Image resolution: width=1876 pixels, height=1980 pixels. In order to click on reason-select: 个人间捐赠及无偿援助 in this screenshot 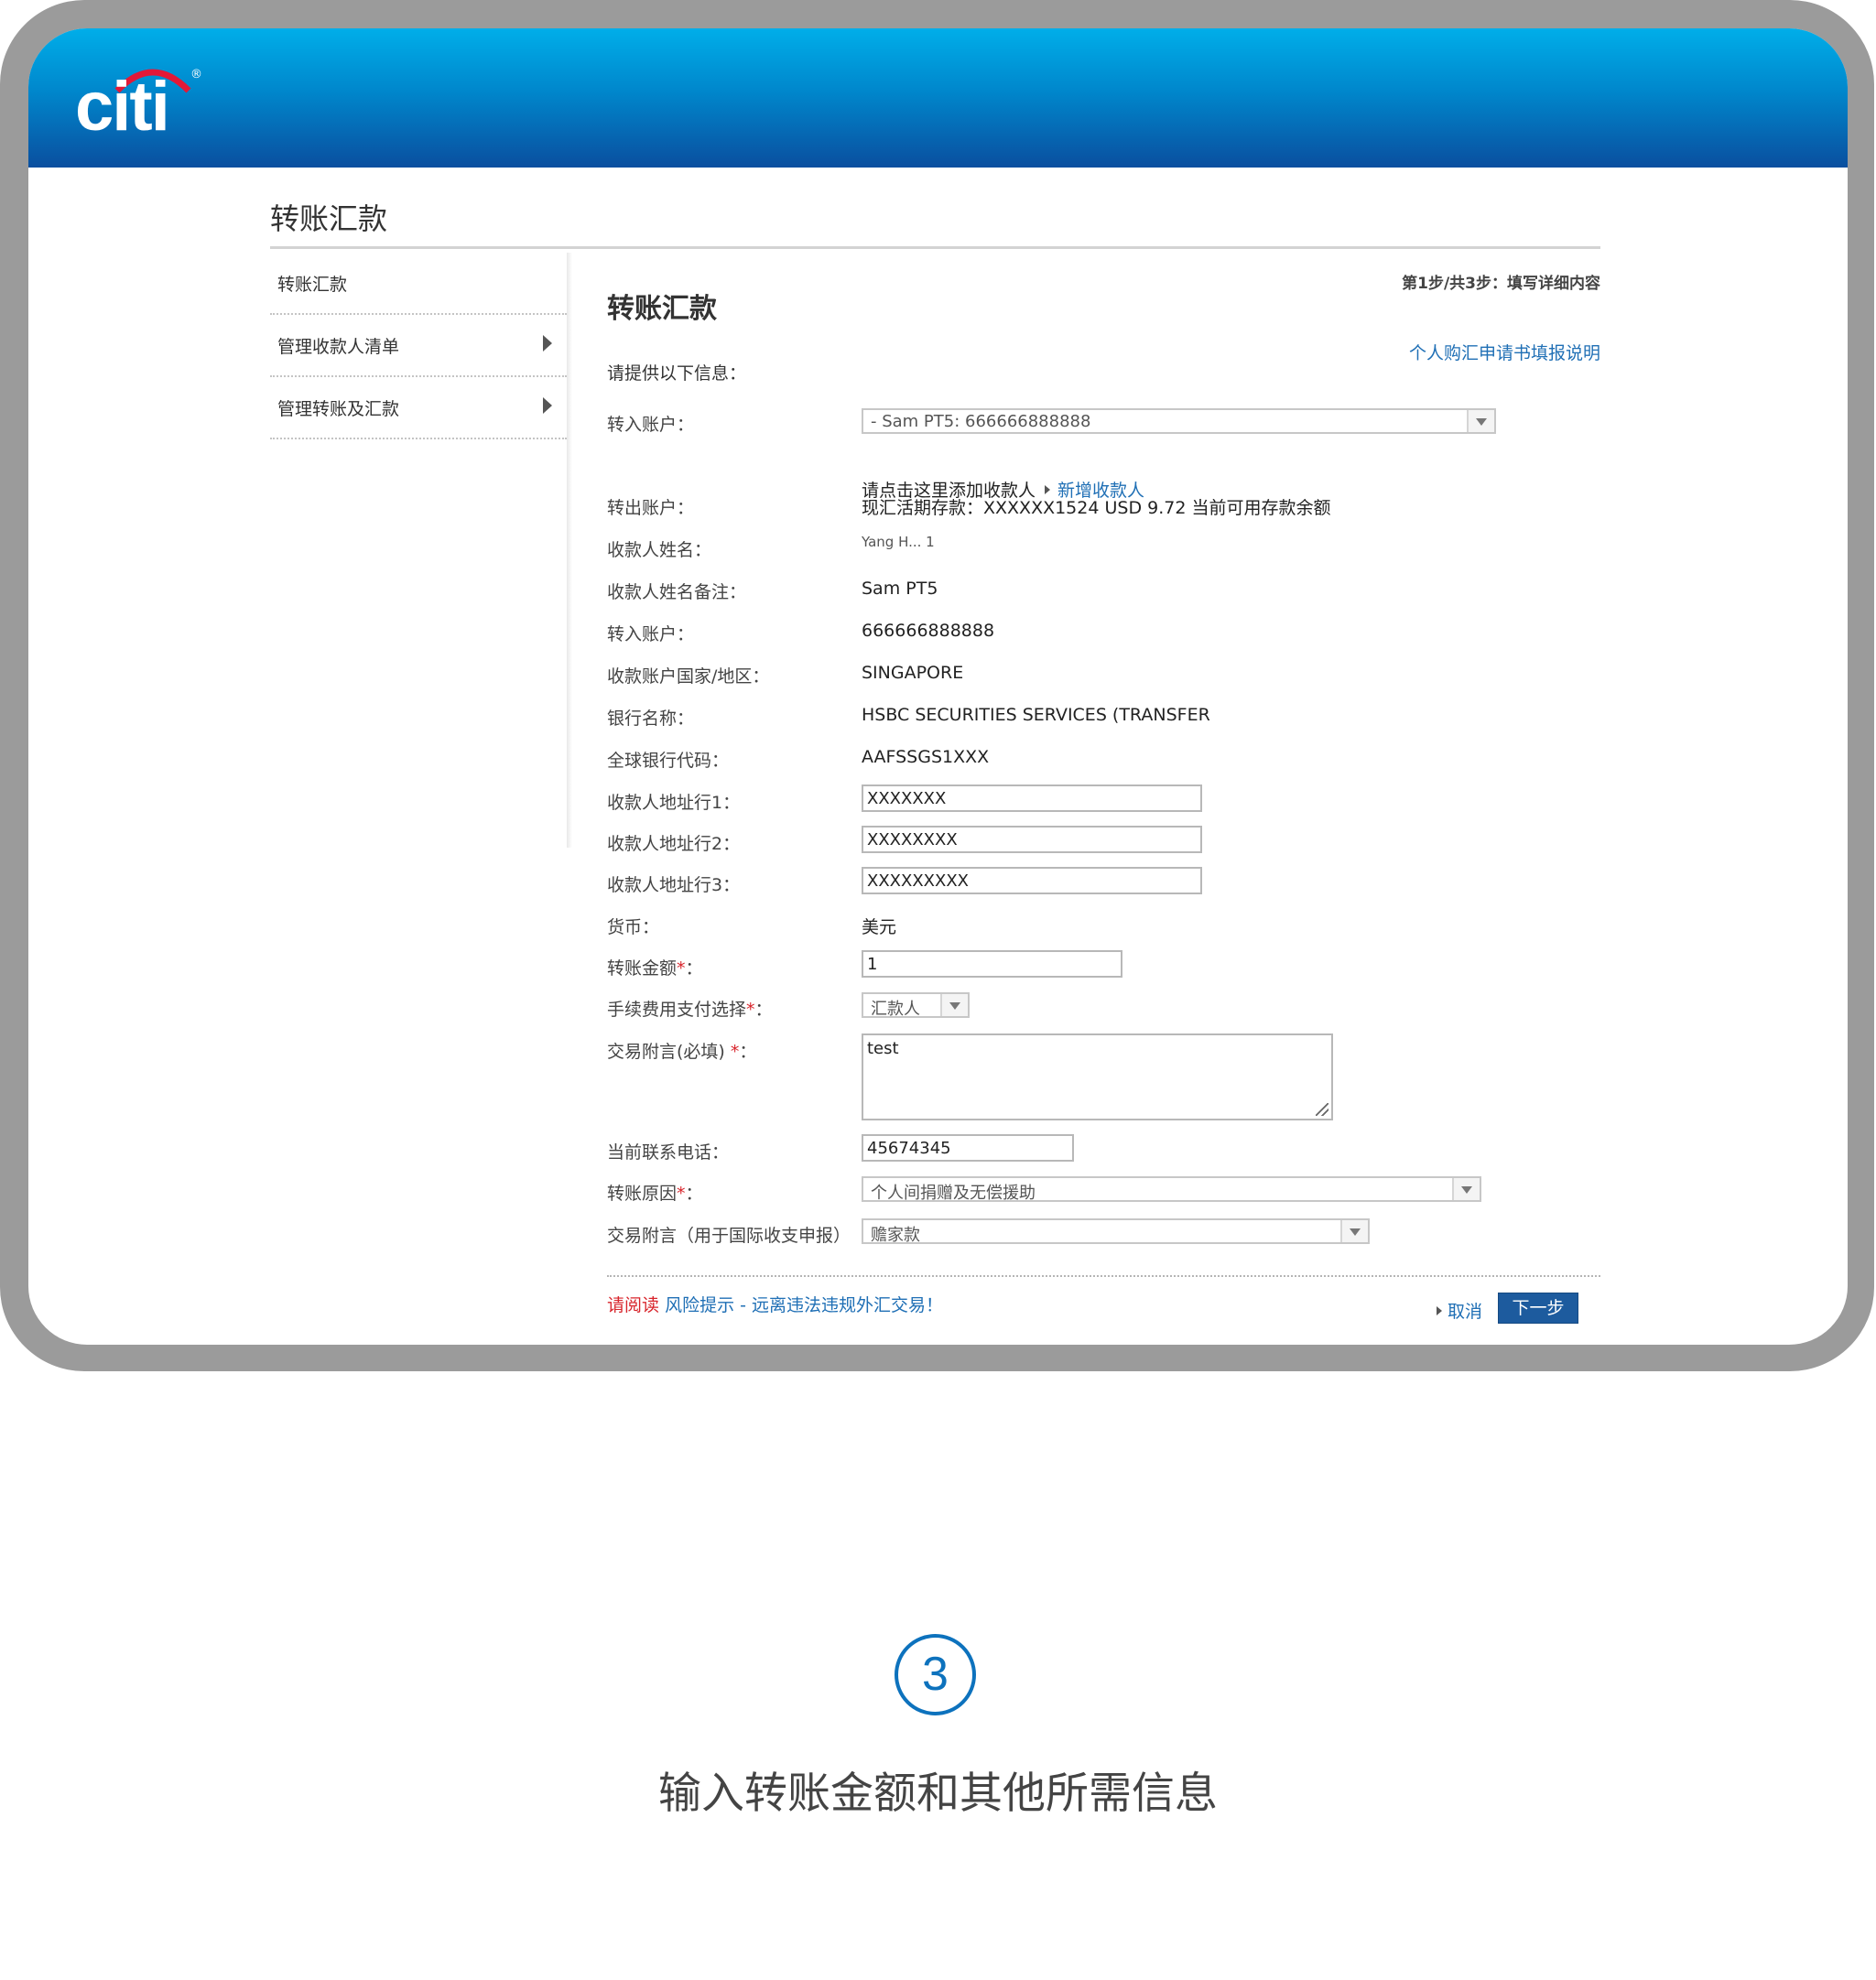, I will do `click(1172, 1190)`.